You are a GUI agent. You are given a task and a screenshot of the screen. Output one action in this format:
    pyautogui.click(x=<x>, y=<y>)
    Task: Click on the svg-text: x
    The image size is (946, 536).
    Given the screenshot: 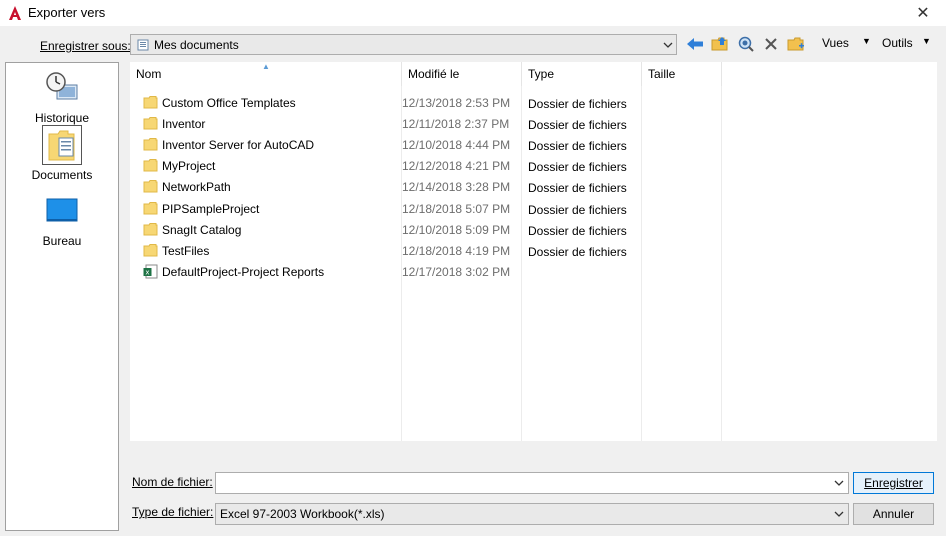 What is the action you would take?
    pyautogui.click(x=147, y=273)
    